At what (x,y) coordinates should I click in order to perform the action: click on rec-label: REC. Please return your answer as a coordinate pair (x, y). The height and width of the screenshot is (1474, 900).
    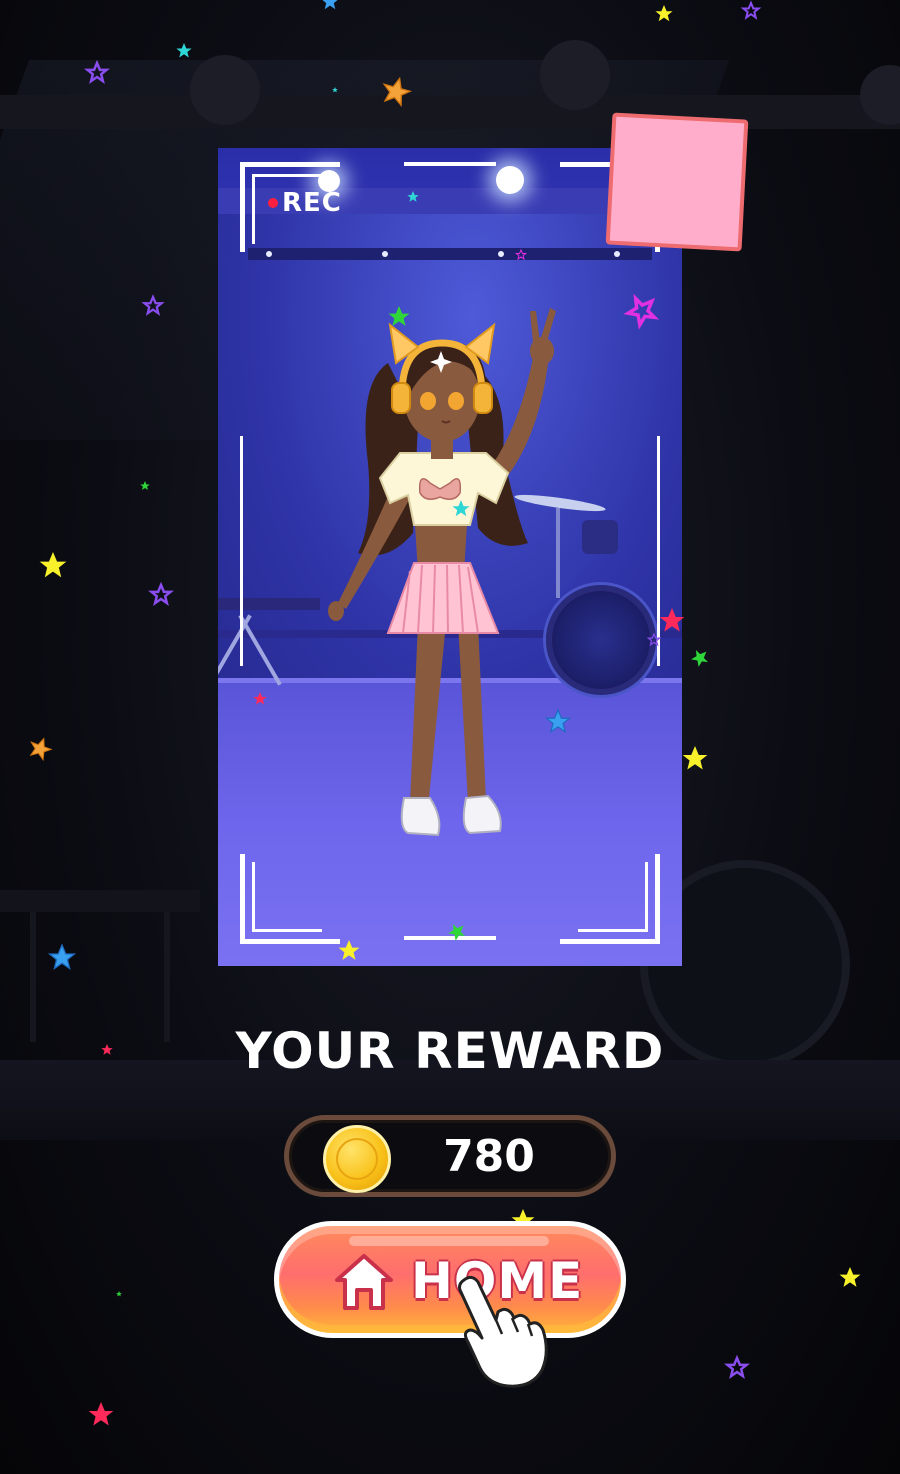
    Looking at the image, I should click on (312, 203).